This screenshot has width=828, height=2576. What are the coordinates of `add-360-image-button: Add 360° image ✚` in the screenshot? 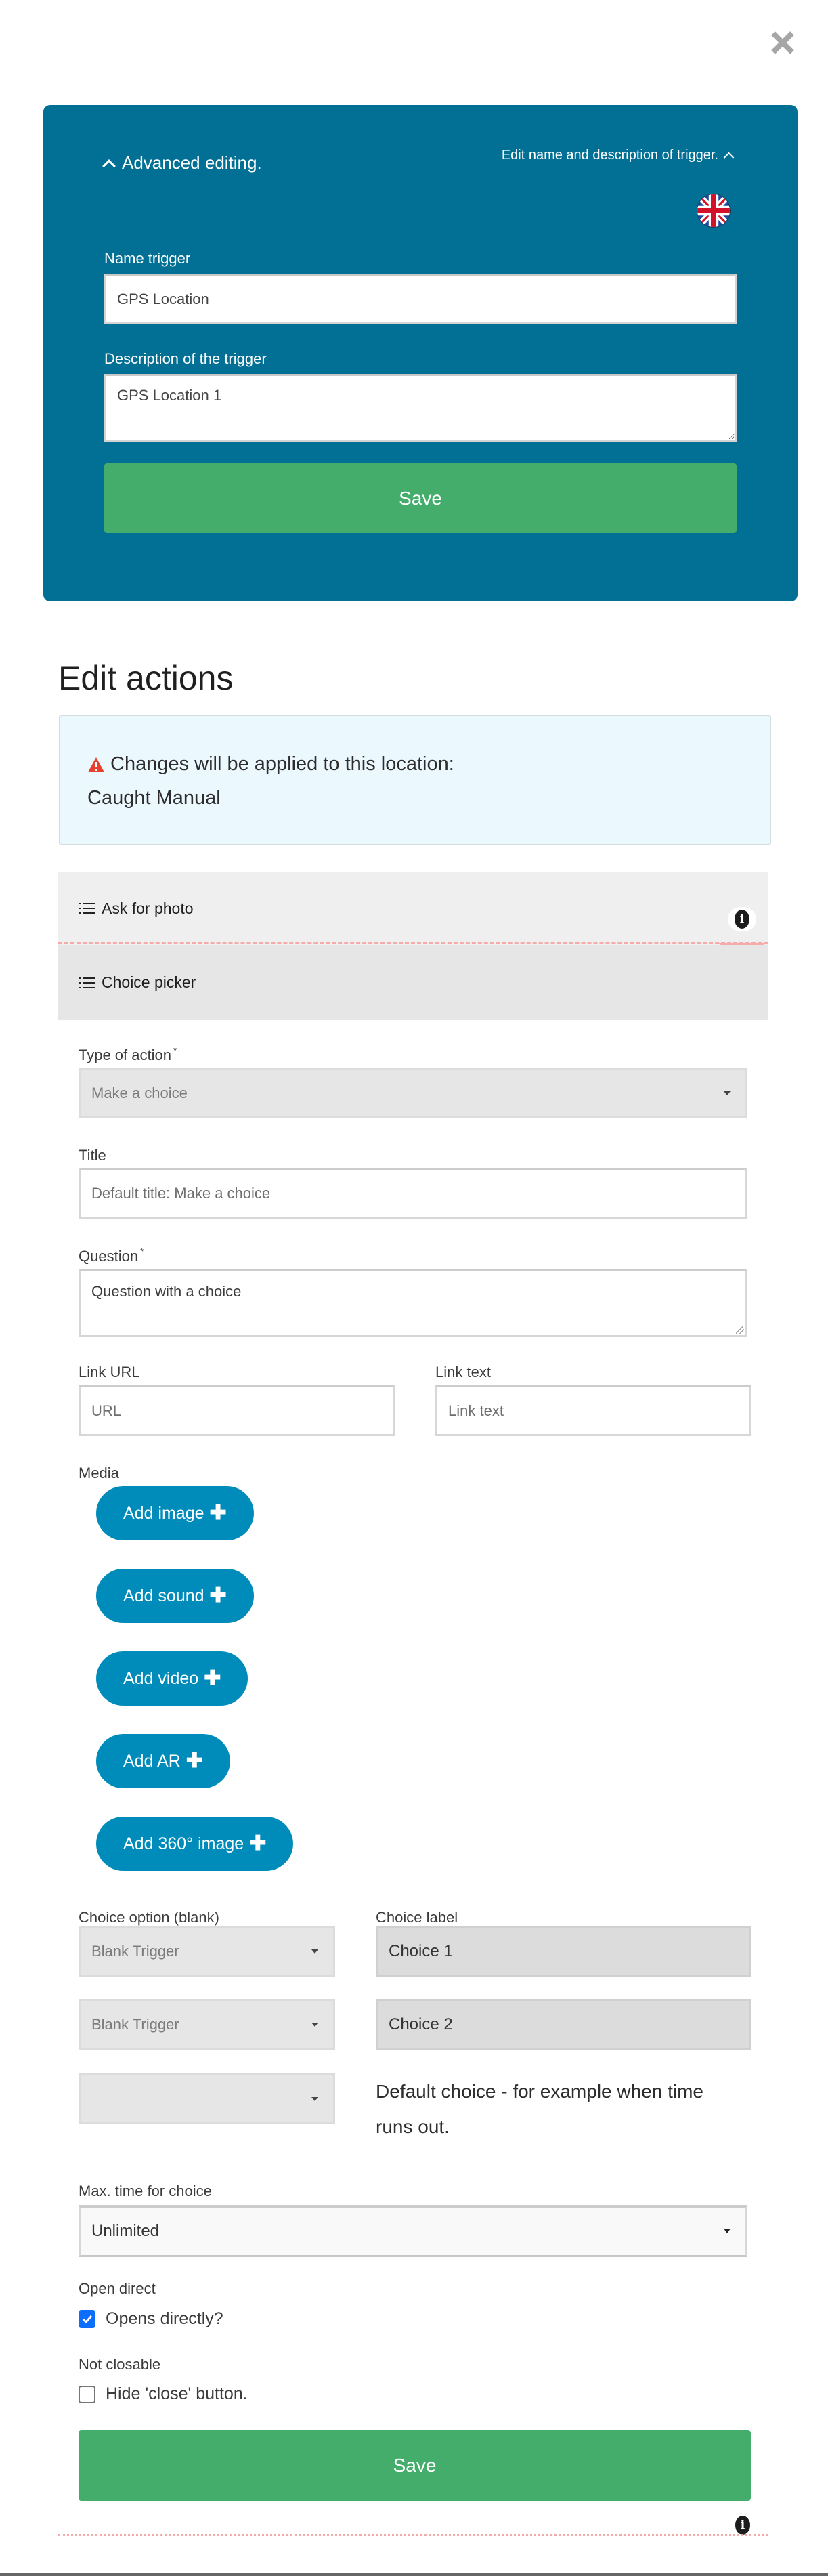 It's located at (195, 1844).